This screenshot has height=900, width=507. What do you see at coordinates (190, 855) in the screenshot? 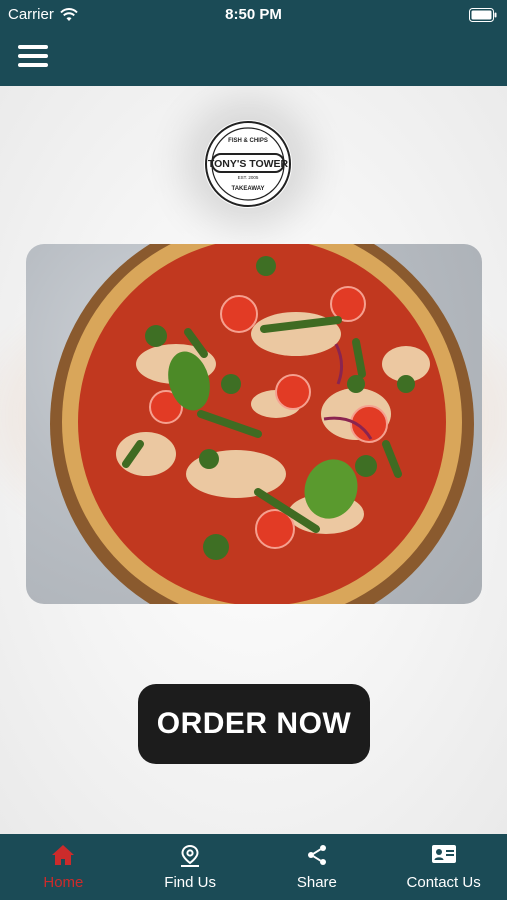
I see `location-pin-icon` at bounding box center [190, 855].